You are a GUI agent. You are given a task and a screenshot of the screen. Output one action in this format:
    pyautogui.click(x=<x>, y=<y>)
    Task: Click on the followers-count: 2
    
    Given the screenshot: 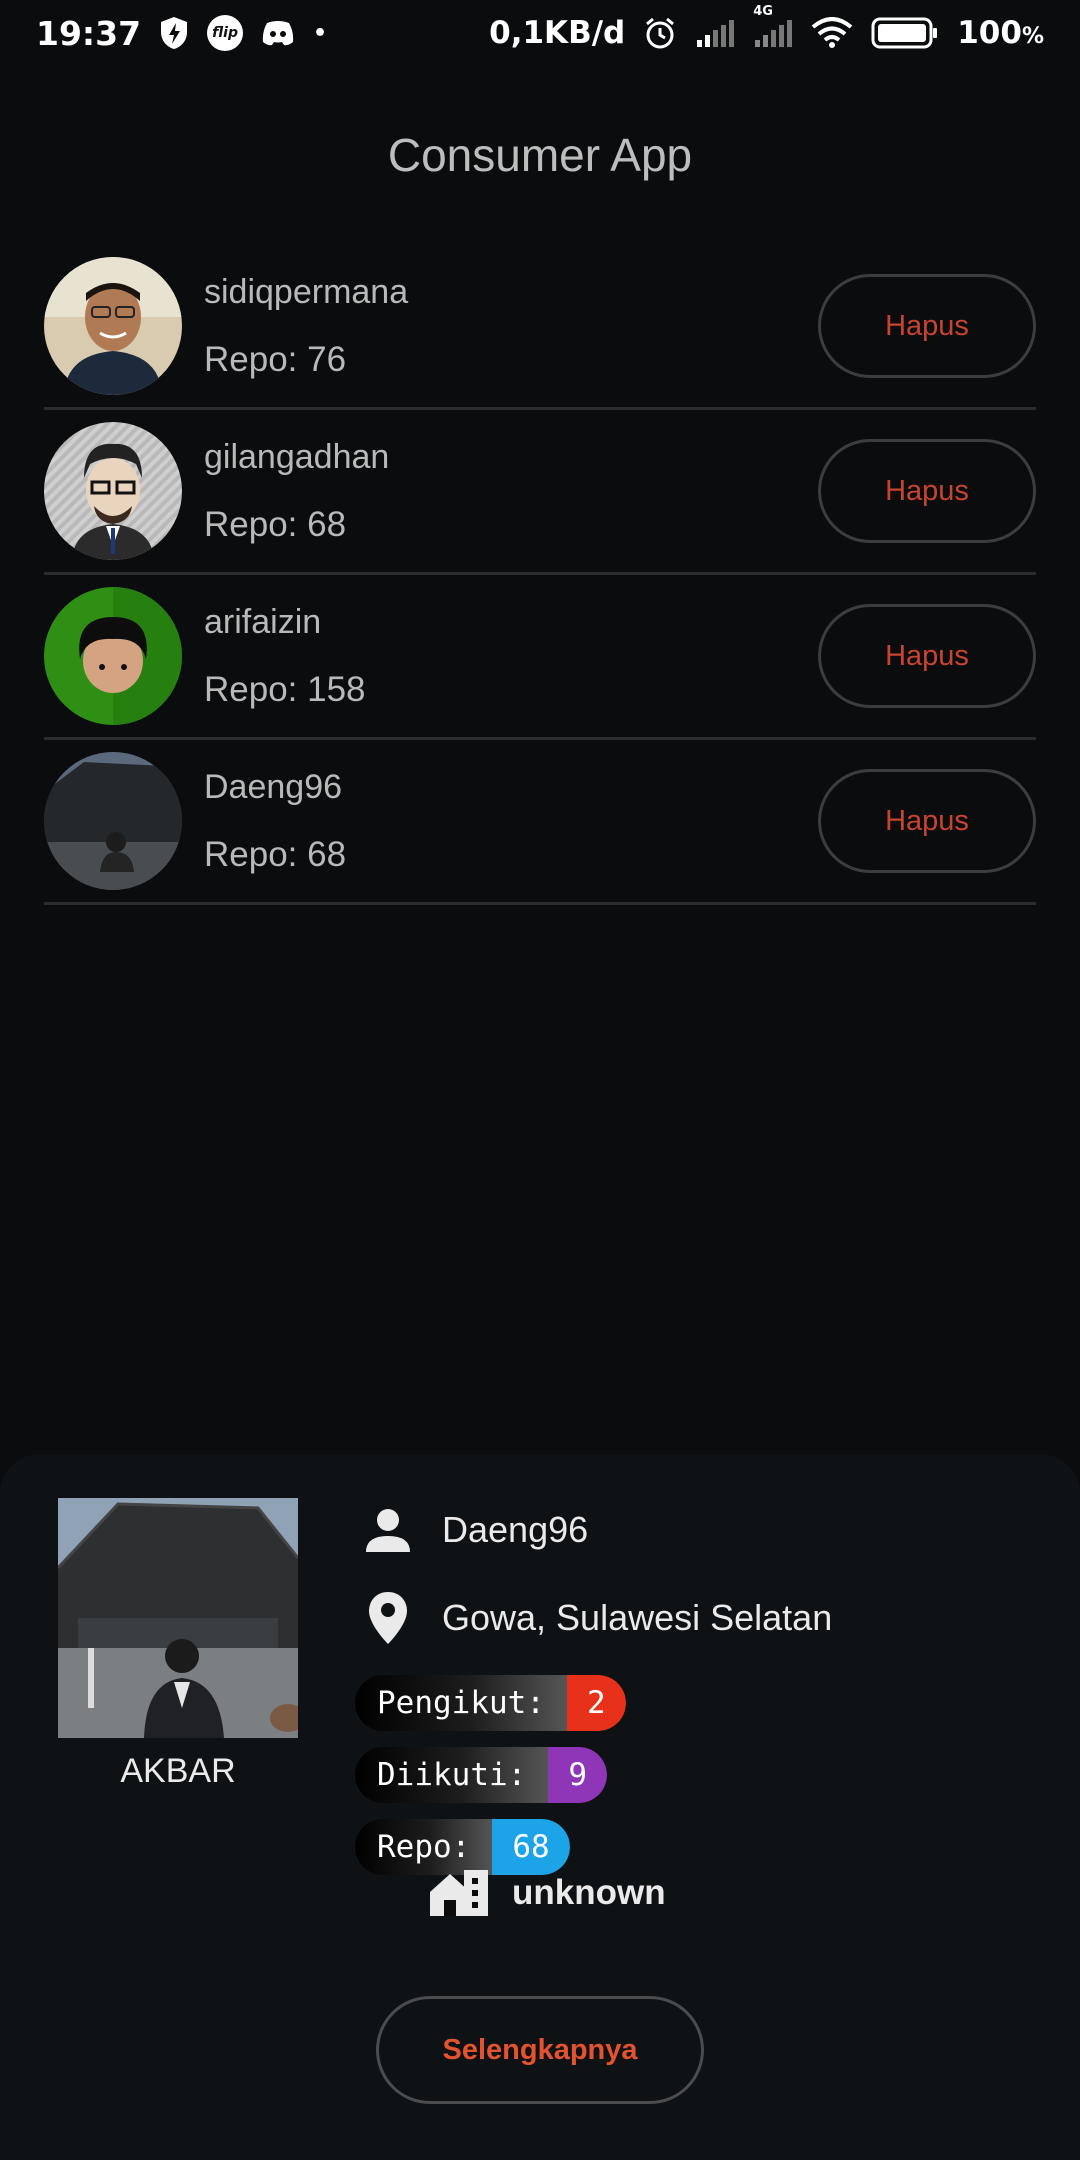 What is the action you would take?
    pyautogui.click(x=596, y=1703)
    